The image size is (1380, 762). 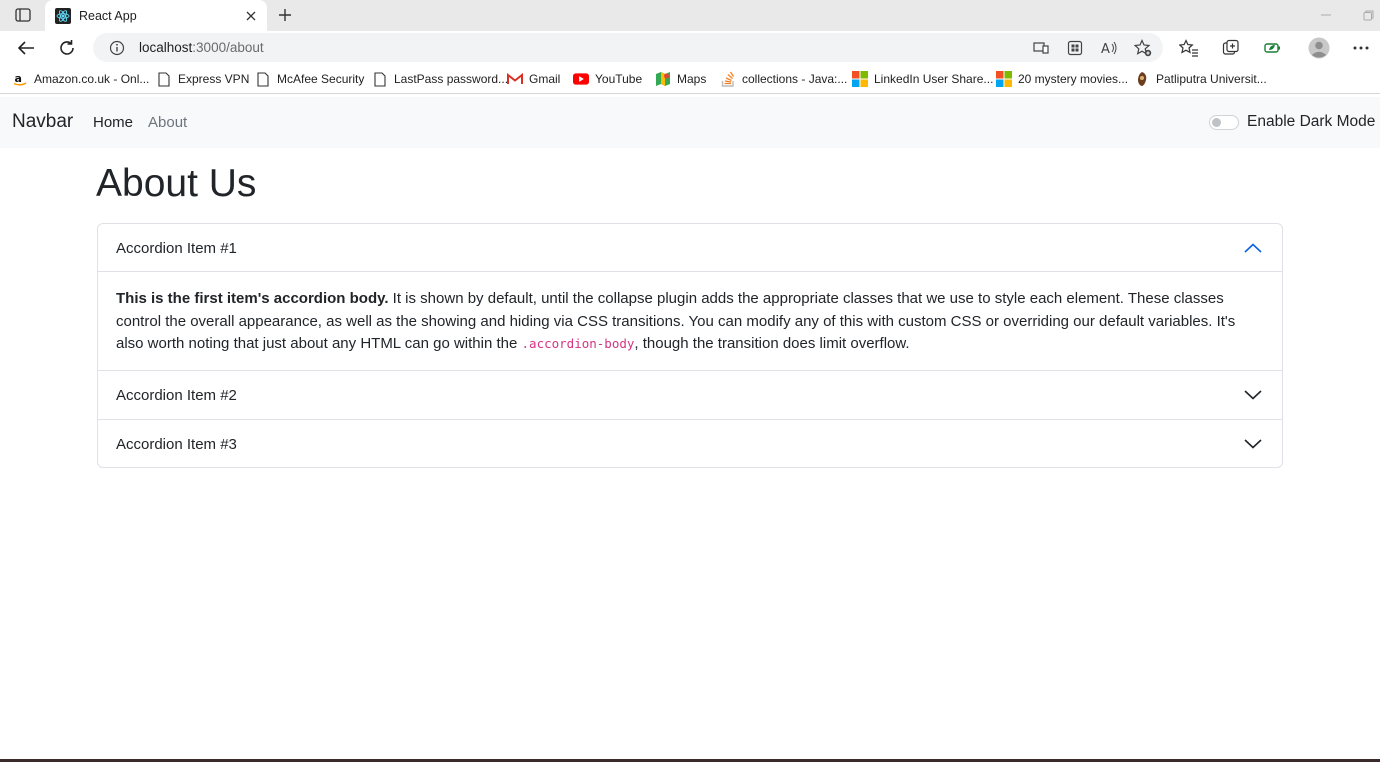 I want to click on favorites-button, so click(x=1189, y=48).